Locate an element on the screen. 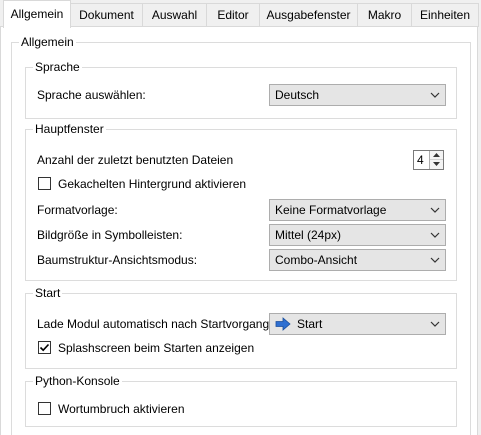 The width and height of the screenshot is (481, 435). language-combo-value: Deutsch is located at coordinates (297, 95).